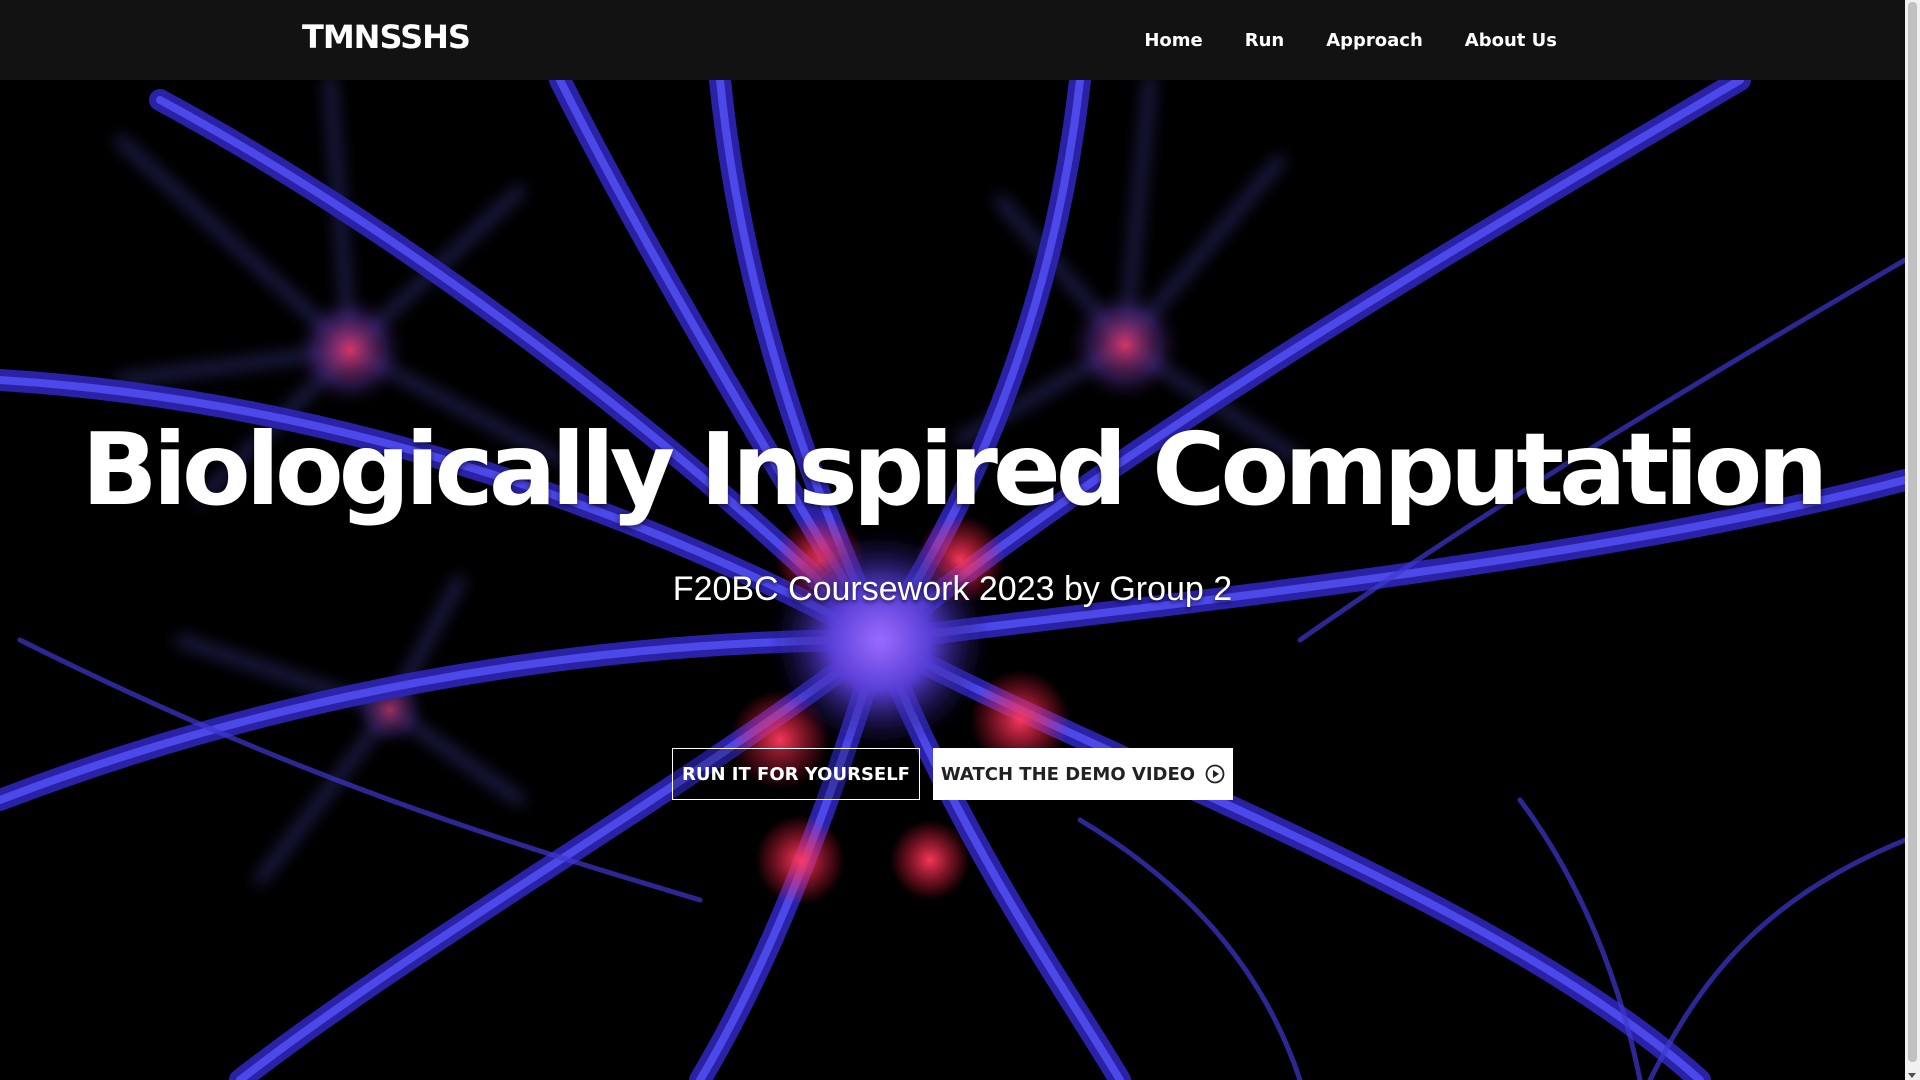 This screenshot has width=1920, height=1080. I want to click on page-scrollbar, so click(1912, 540).